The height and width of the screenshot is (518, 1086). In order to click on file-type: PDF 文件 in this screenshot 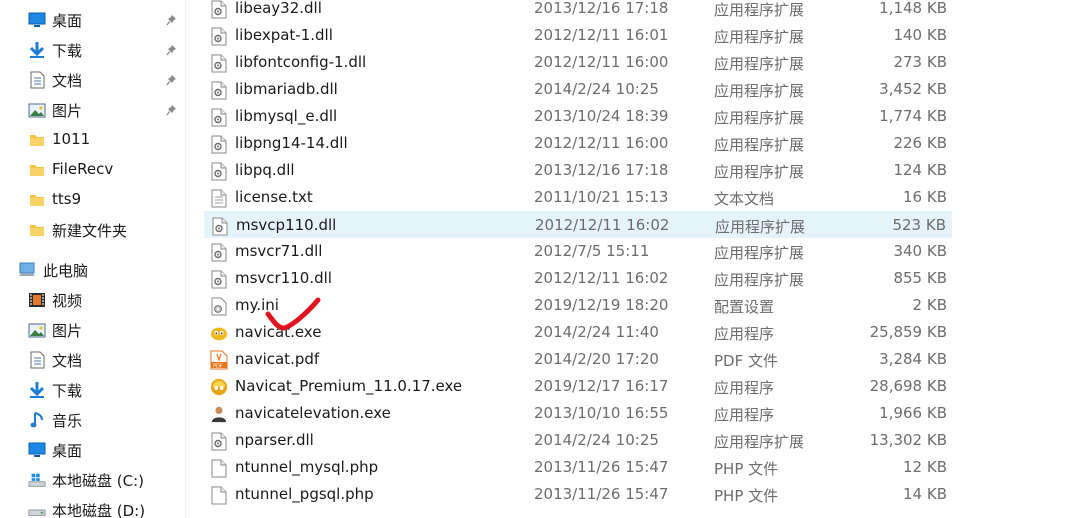, I will do `click(746, 361)`.